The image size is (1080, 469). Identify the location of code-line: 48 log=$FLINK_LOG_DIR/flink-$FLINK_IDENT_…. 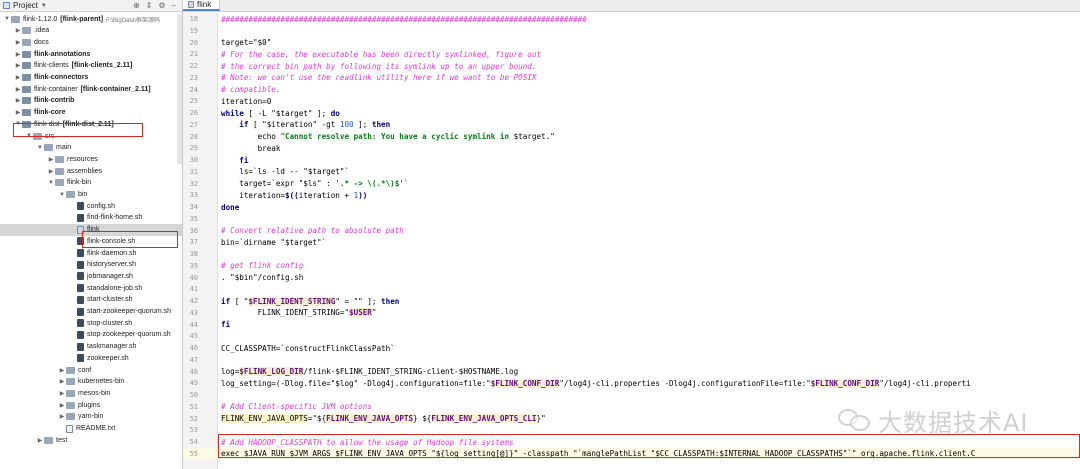
(631, 372).